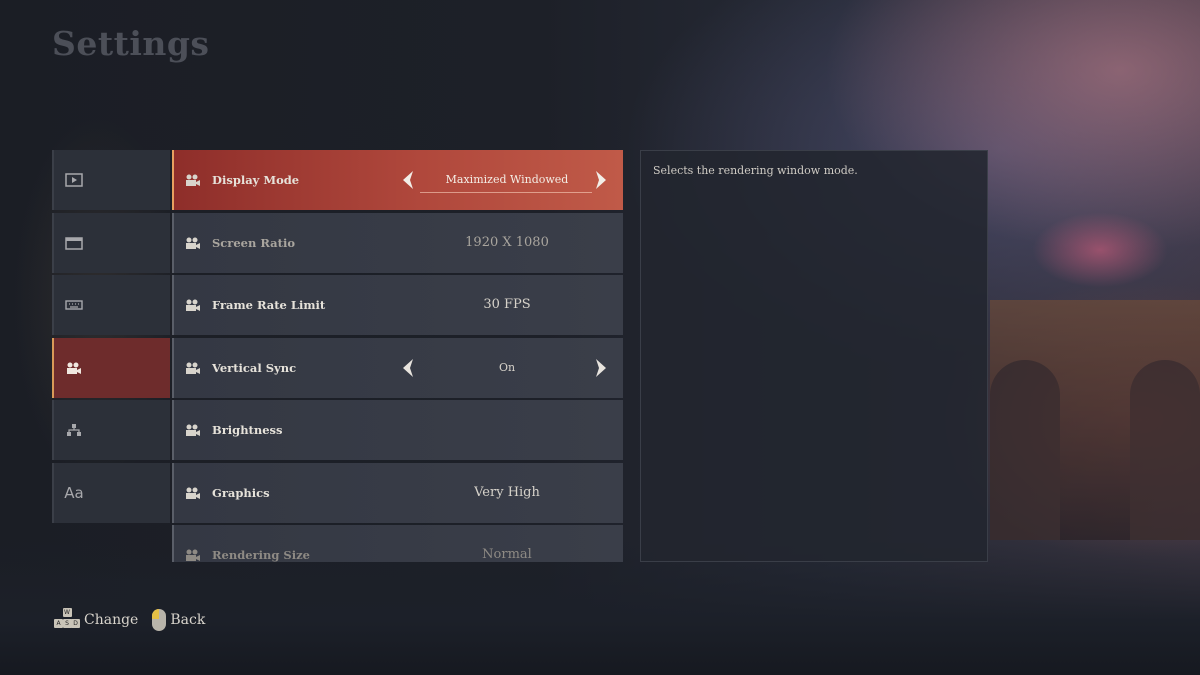  I want to click on tab-display, so click(111, 180).